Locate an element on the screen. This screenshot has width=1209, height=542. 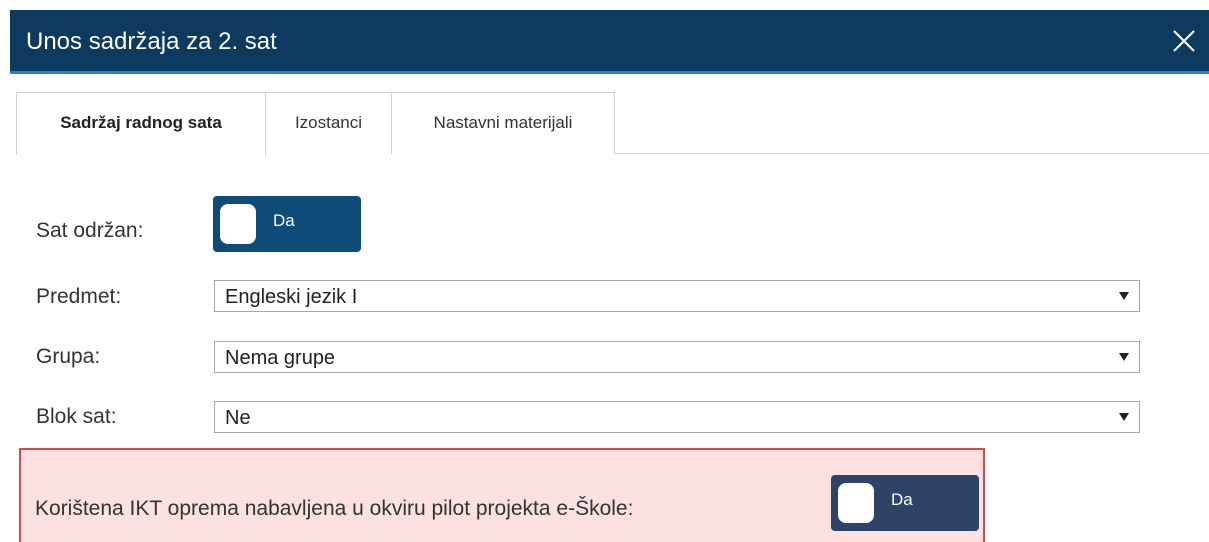
modal-title: Unos sadržaja za 2. sat is located at coordinates (151, 41).